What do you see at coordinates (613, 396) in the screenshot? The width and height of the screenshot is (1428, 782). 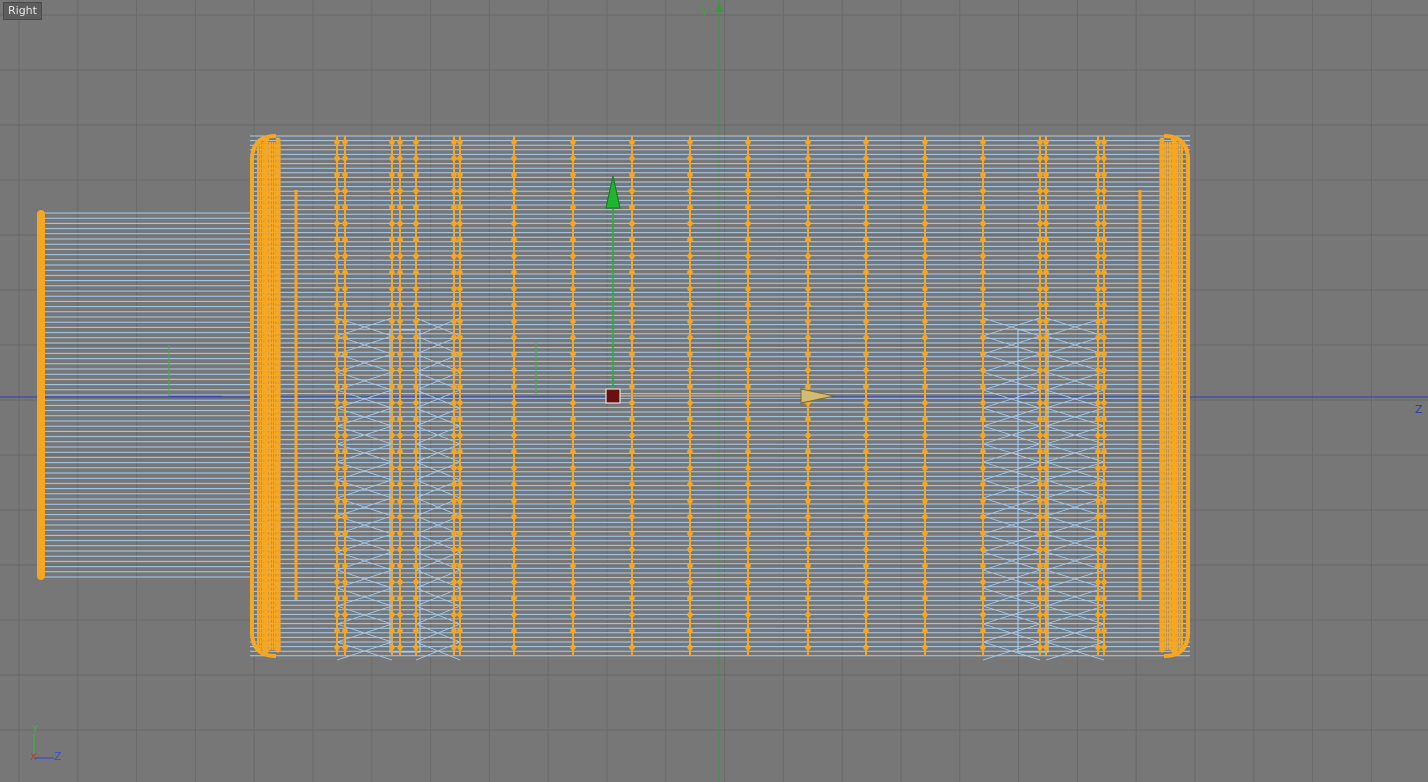 I see `pivot-icon` at bounding box center [613, 396].